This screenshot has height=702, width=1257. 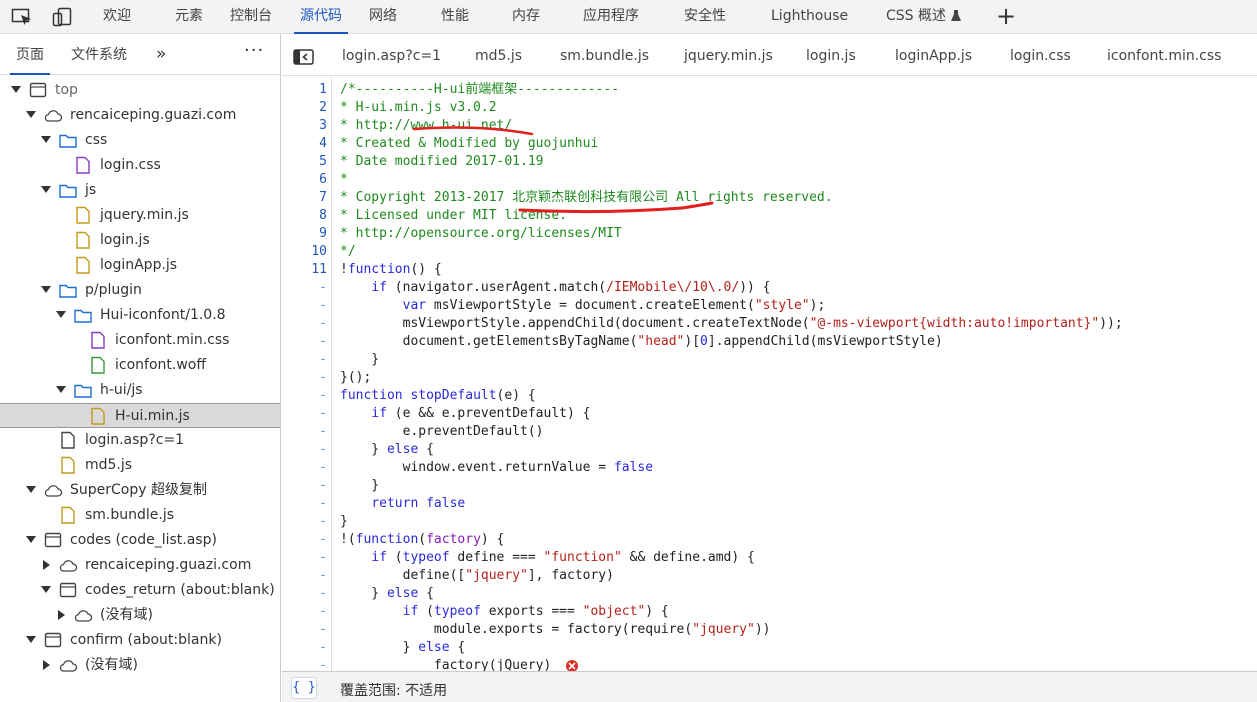 I want to click on tree-item: css, so click(x=140, y=140).